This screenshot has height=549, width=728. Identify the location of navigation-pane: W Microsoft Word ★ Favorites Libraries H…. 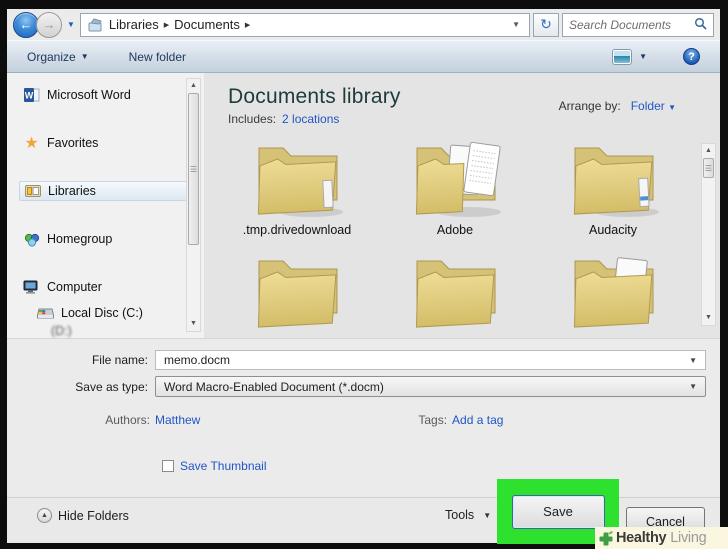
(105, 205).